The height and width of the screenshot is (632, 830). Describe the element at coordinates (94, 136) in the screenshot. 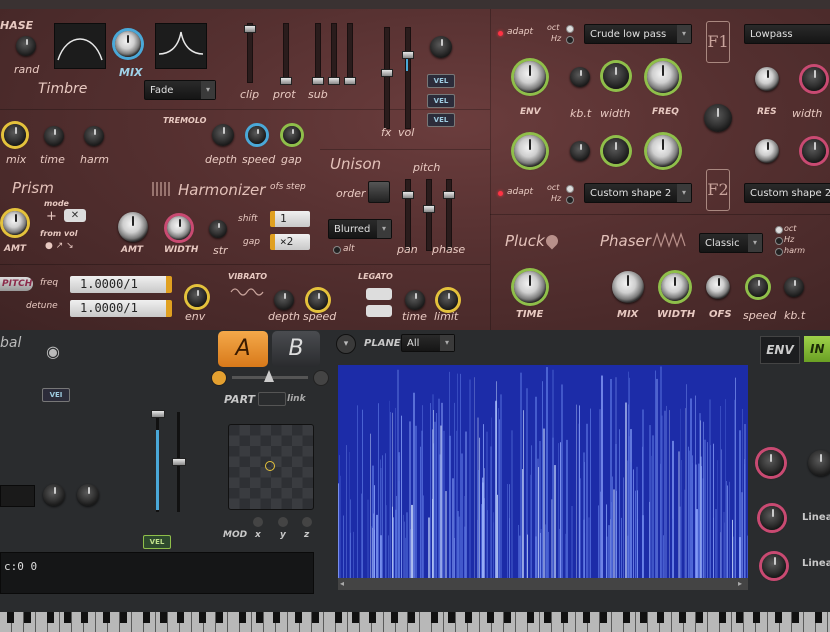

I see `timbre-harm-knob` at that location.